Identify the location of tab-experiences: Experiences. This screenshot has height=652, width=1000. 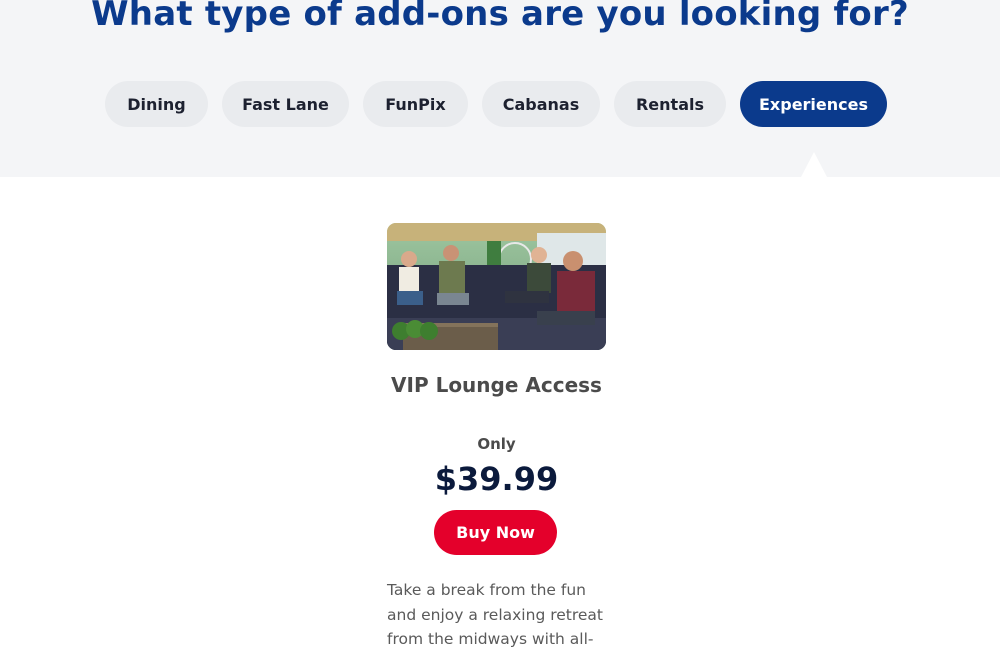
(813, 104).